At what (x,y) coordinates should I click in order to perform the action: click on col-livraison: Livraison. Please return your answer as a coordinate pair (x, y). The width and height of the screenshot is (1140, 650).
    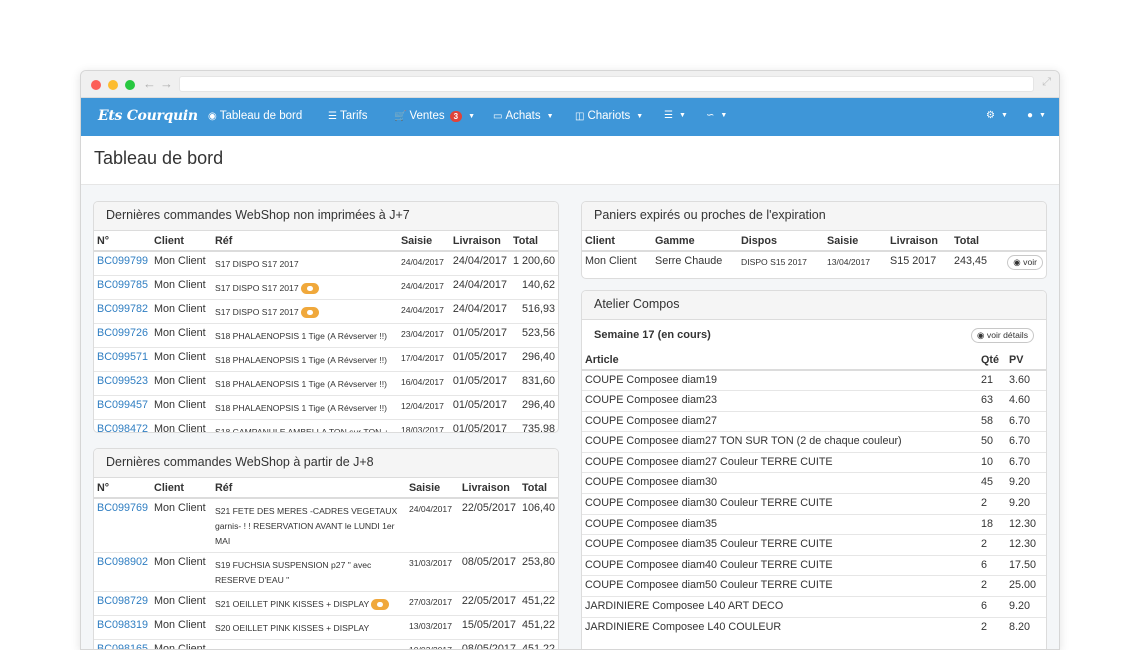
    Looking at the image, I should click on (489, 488).